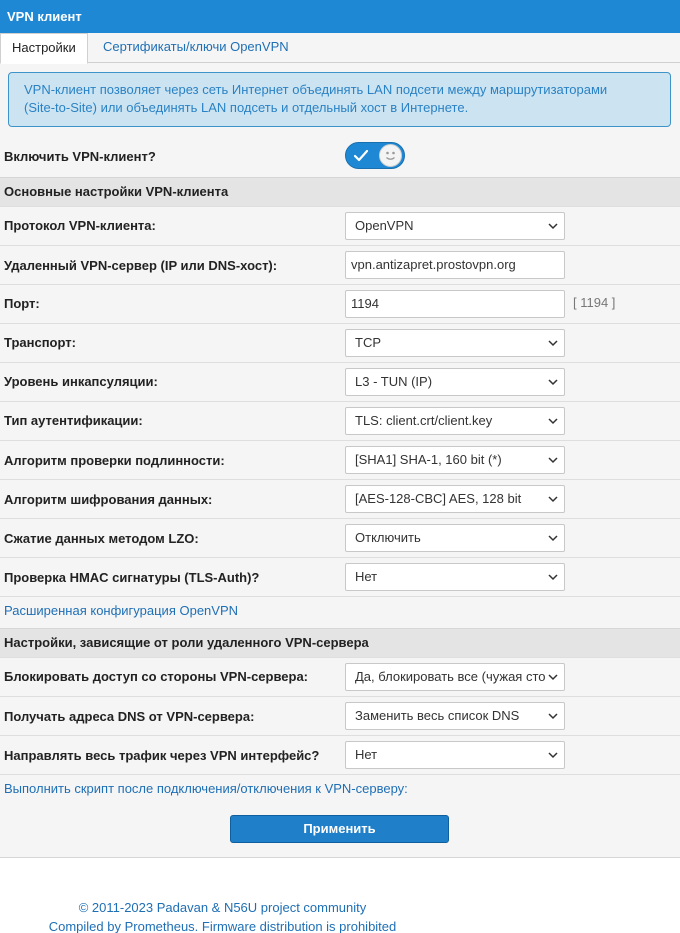  I want to click on section-basic: Основные настройки VPN-клиента, so click(340, 191).